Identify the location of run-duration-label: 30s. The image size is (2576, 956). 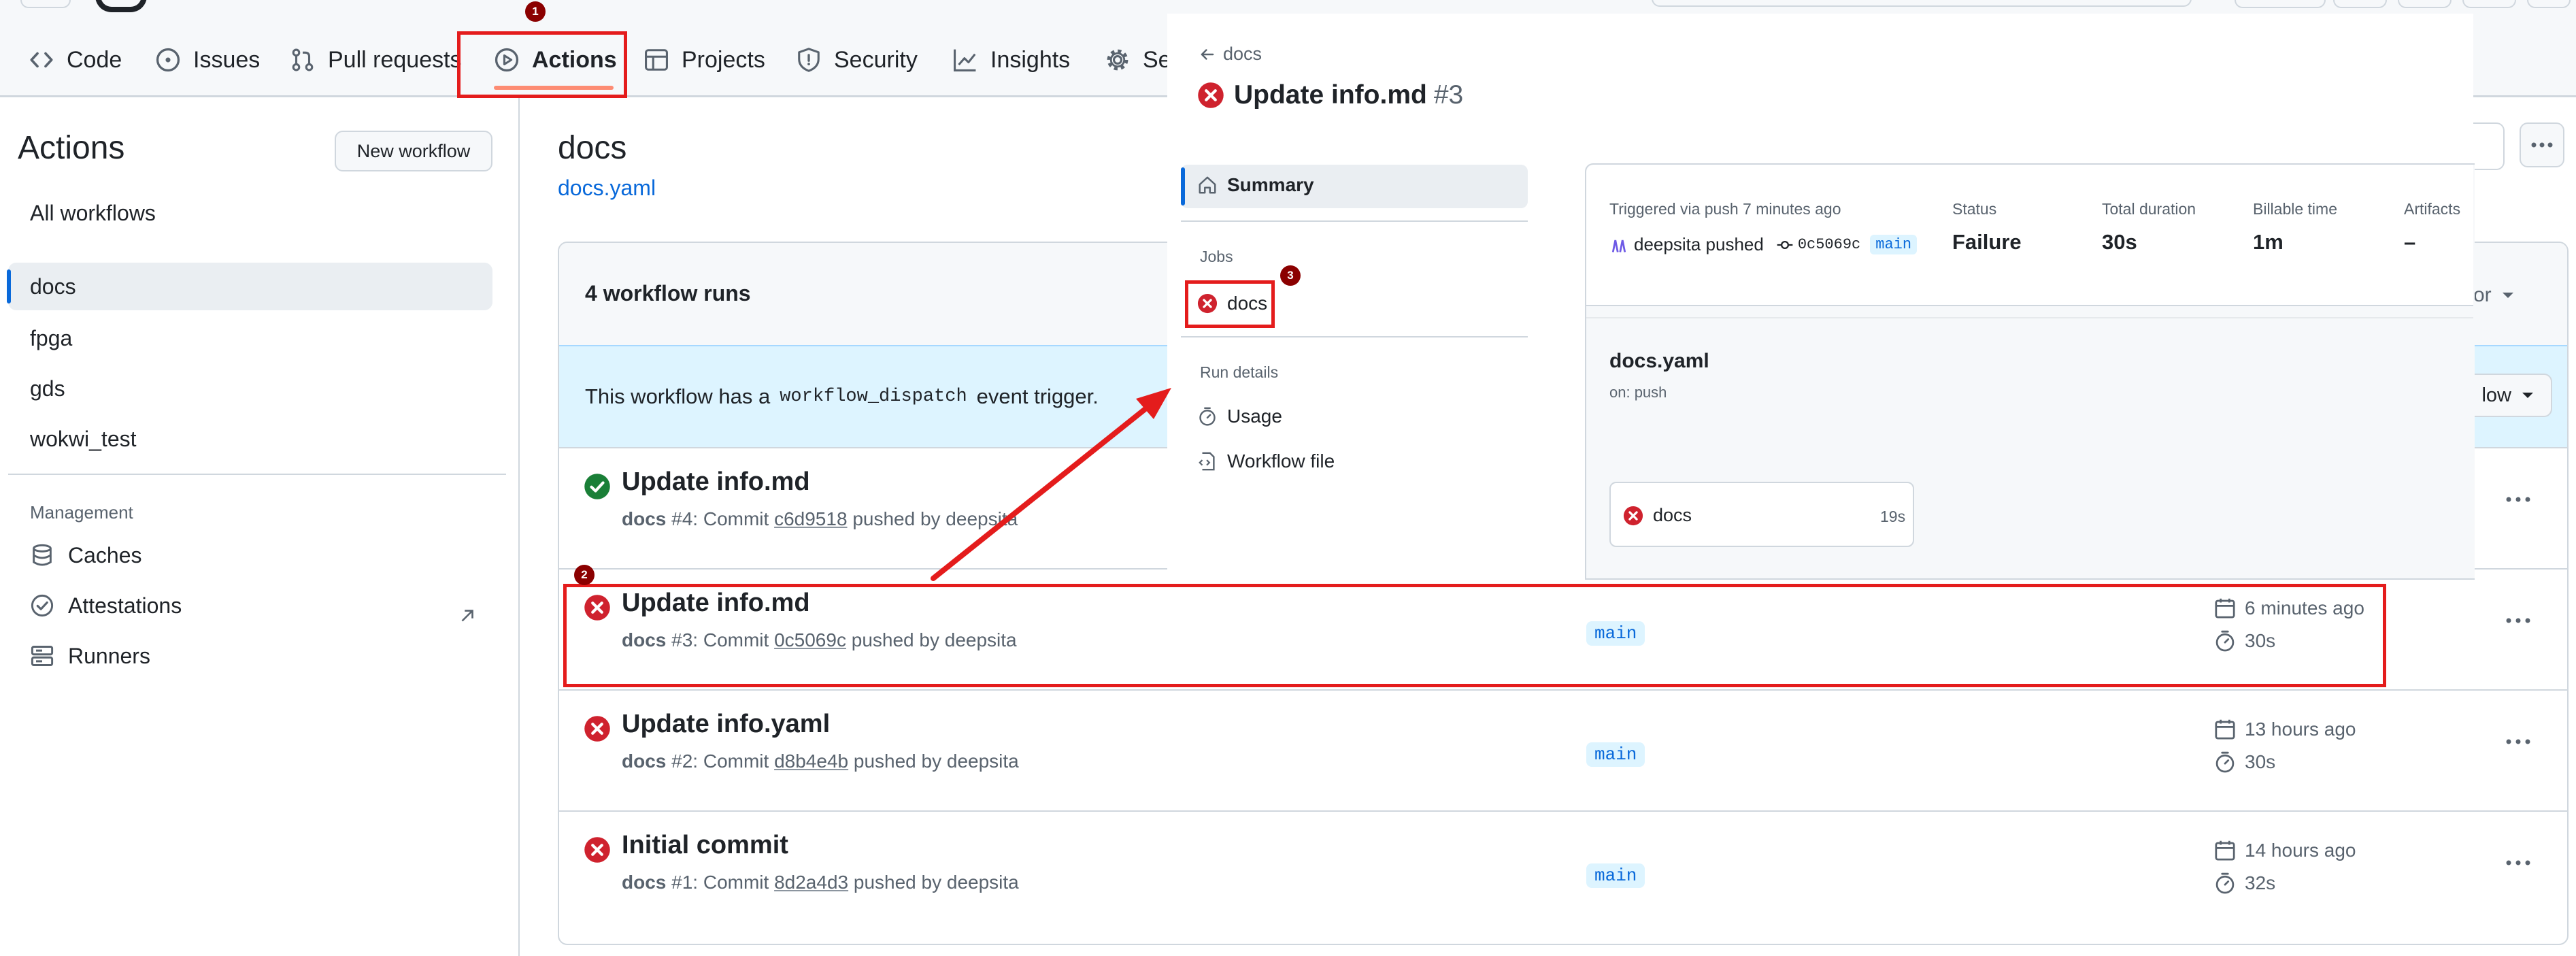
(2260, 761).